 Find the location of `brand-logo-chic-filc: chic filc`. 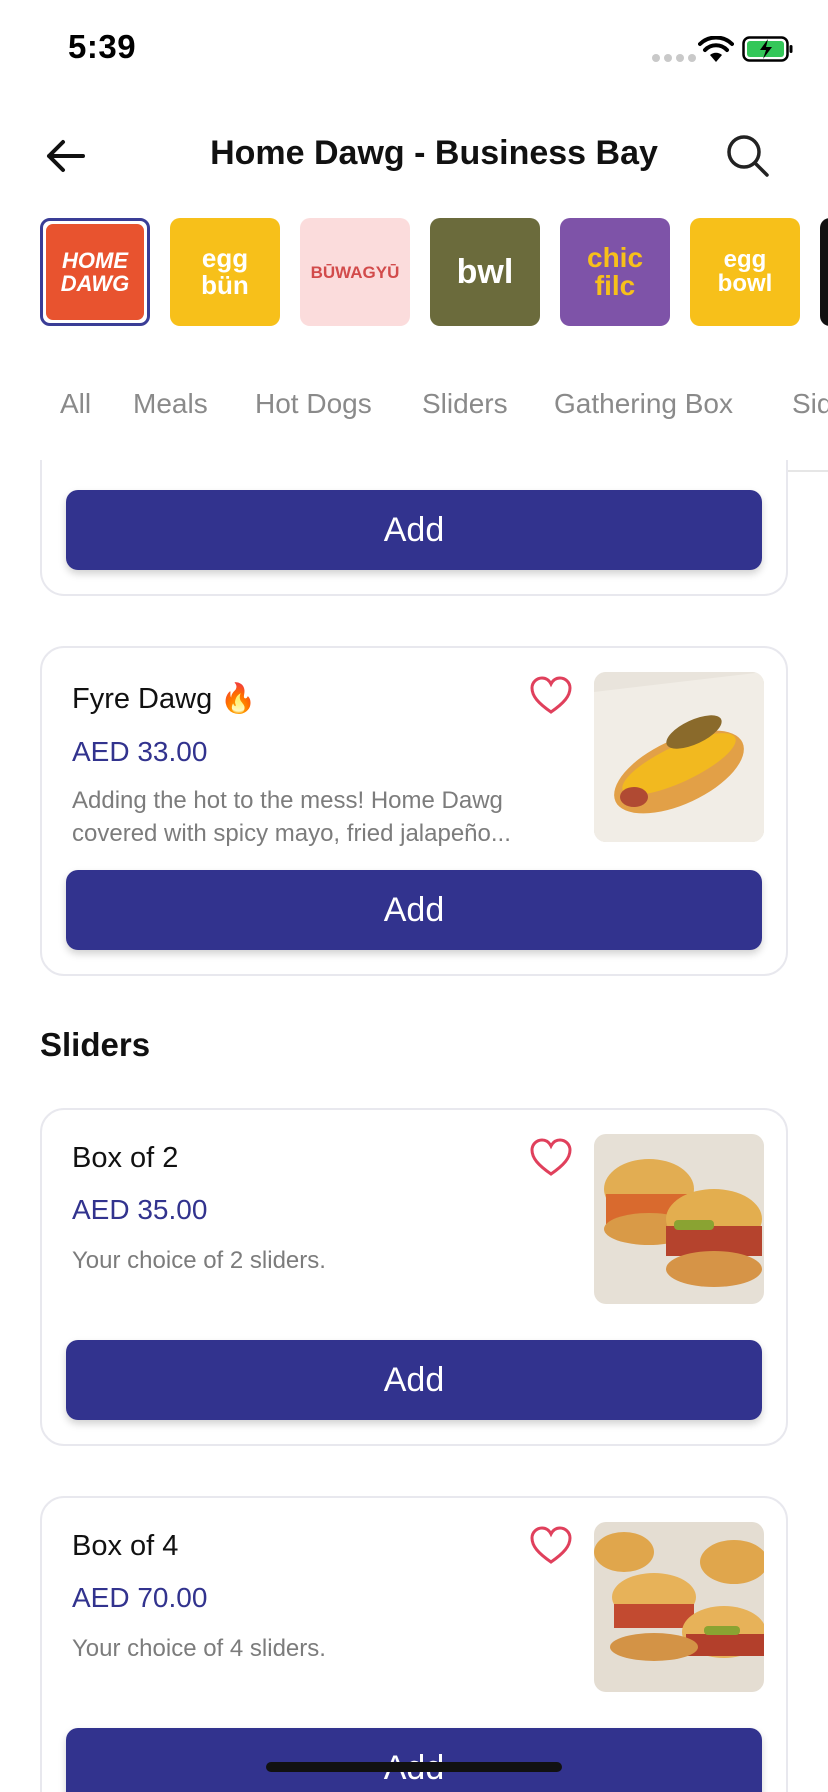

brand-logo-chic-filc: chic filc is located at coordinates (615, 271).